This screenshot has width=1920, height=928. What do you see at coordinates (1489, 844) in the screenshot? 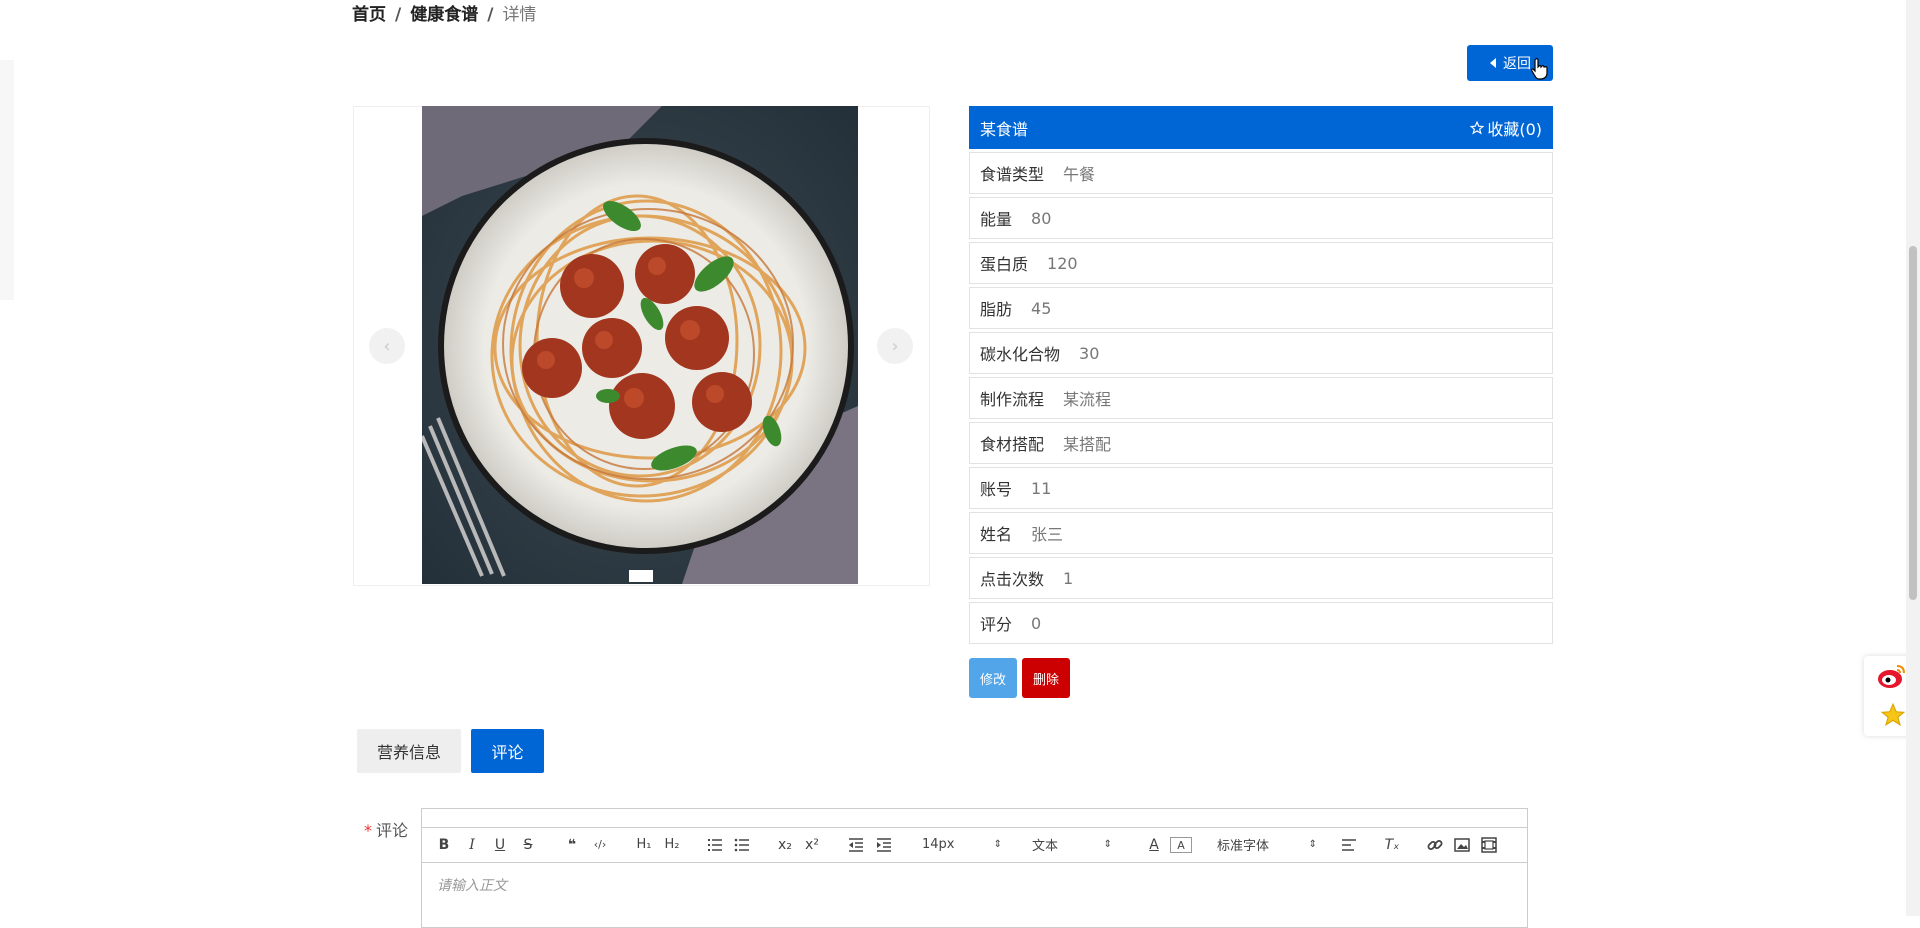
I see `video-icon` at bounding box center [1489, 844].